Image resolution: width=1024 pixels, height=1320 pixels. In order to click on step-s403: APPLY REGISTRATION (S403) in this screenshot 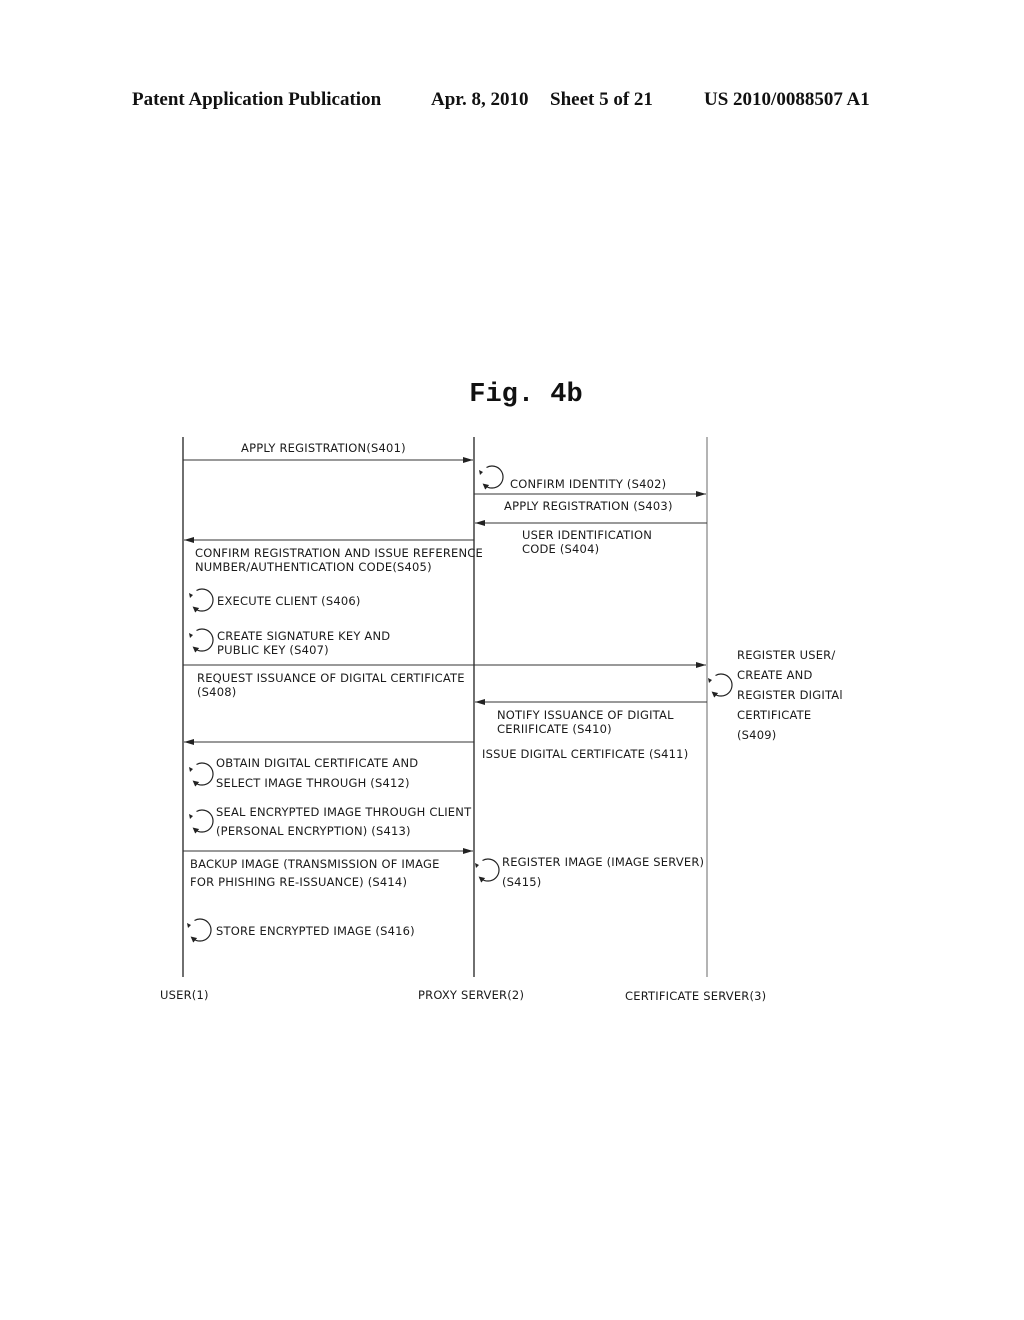, I will do `click(590, 502)`.